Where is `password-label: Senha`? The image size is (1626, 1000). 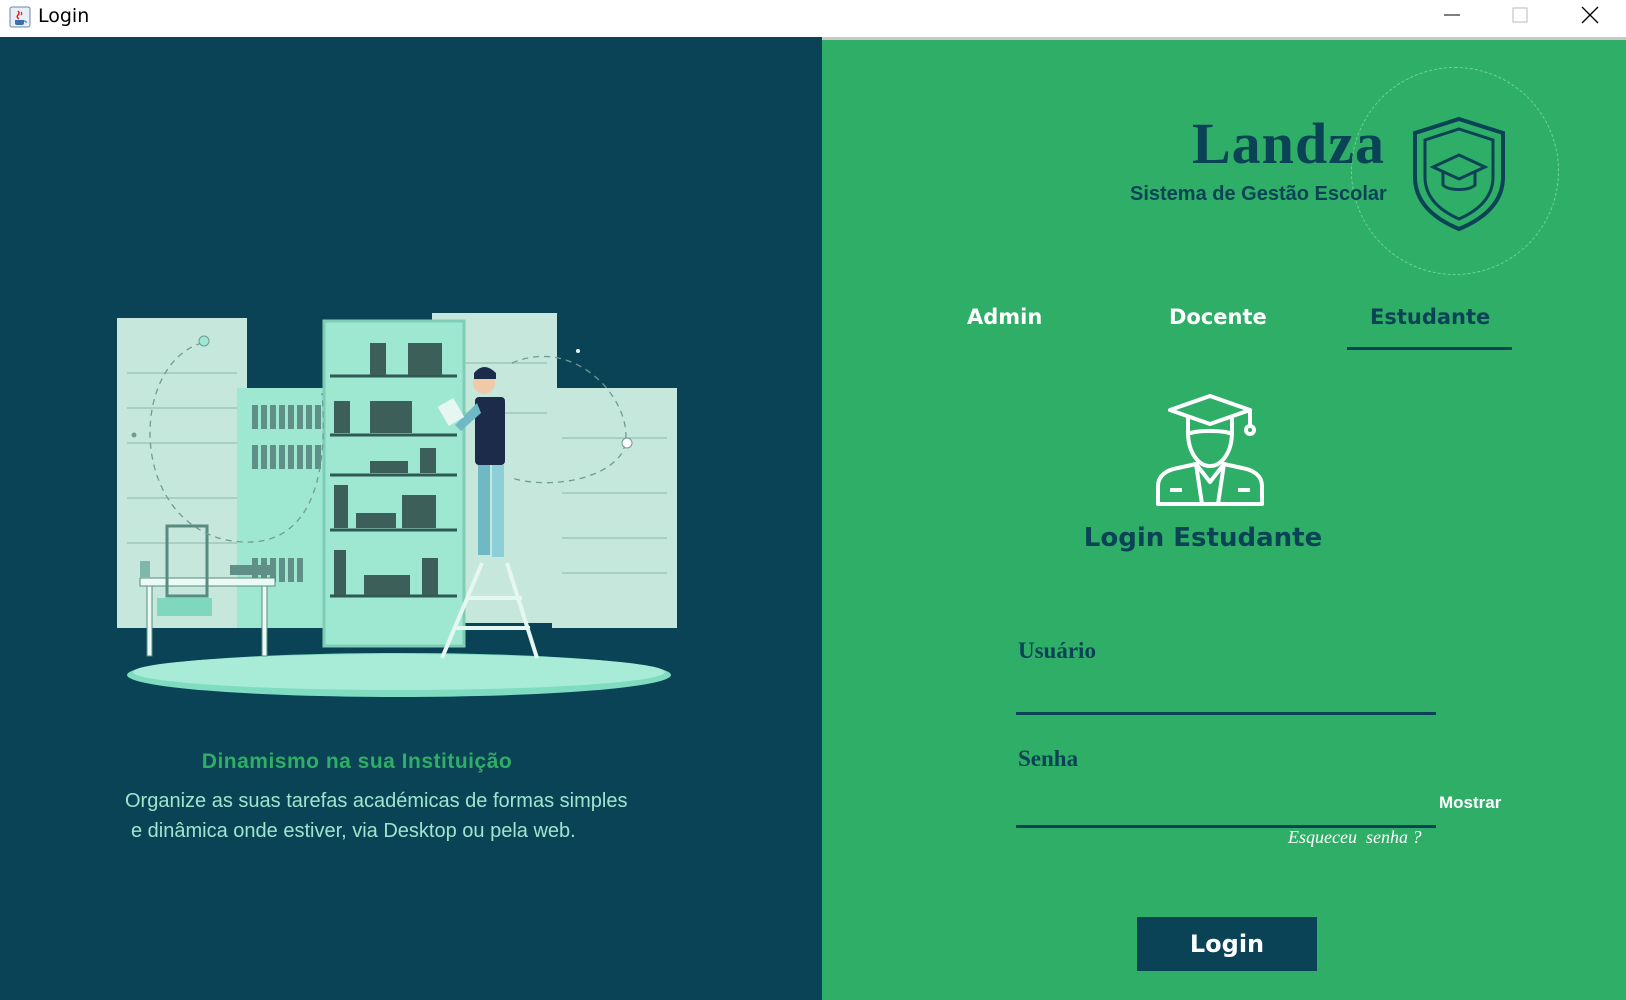
password-label: Senha is located at coordinates (1048, 758).